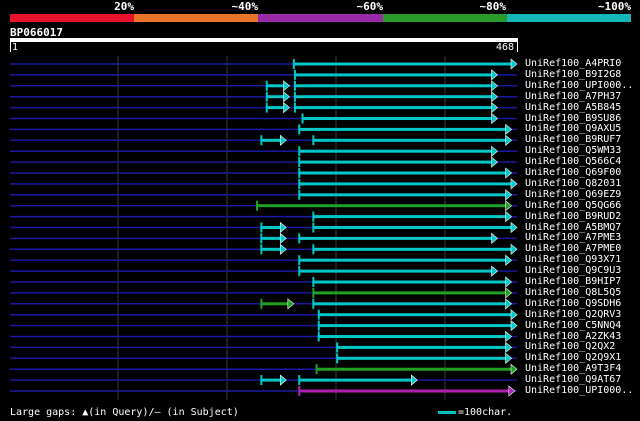 This screenshot has width=640, height=421. I want to click on hit-label: UniRef100_A4PRI0, so click(573, 63).